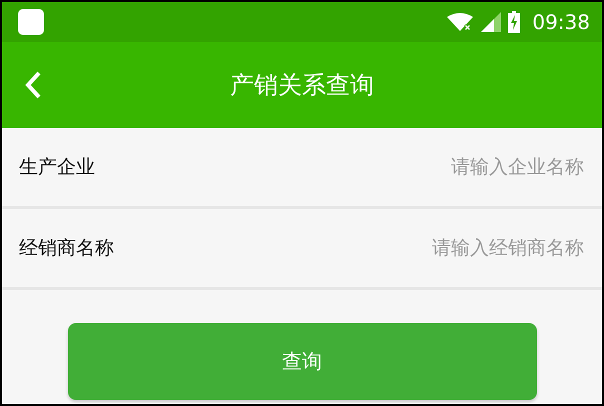 This screenshot has height=406, width=604. What do you see at coordinates (33, 85) in the screenshot?
I see `back-icon` at bounding box center [33, 85].